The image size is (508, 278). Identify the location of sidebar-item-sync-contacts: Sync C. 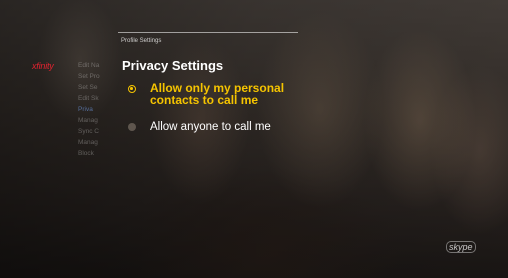
(98, 131).